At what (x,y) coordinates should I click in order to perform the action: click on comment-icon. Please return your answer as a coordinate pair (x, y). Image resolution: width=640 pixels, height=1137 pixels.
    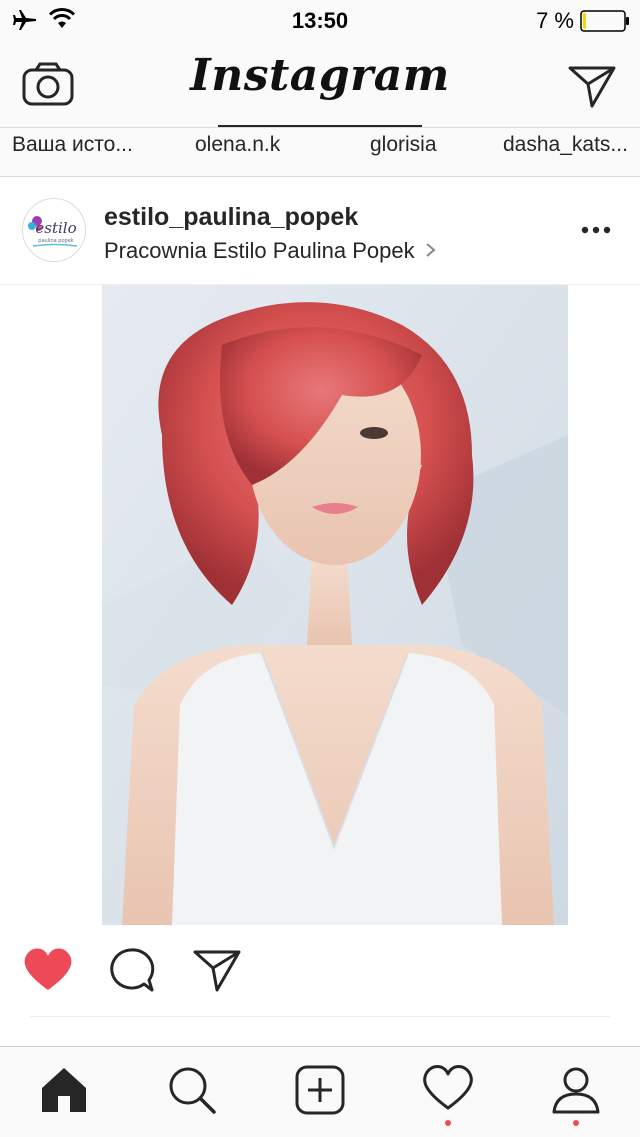
    Looking at the image, I should click on (131, 974).